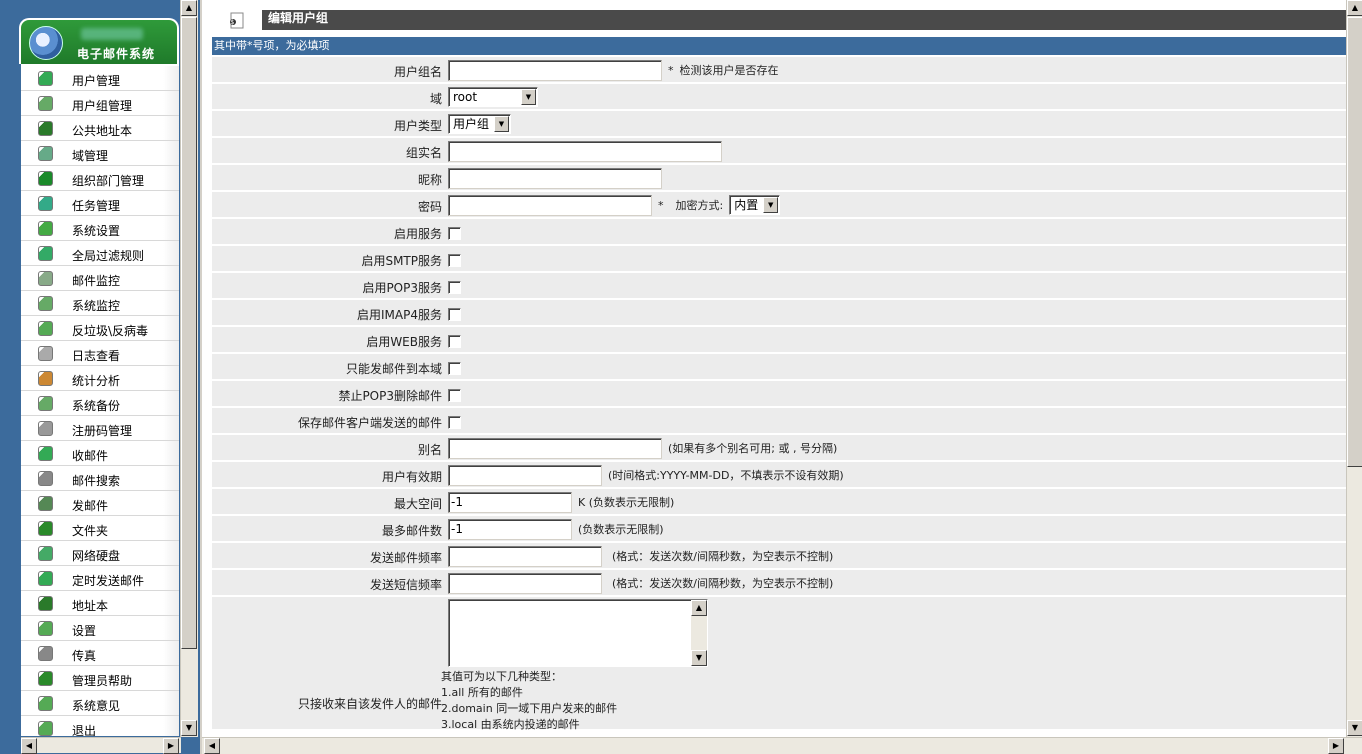 The image size is (1362, 754). Describe the element at coordinates (90, 531) in the screenshot. I see `sidebar-item-label: 文件夹` at that location.